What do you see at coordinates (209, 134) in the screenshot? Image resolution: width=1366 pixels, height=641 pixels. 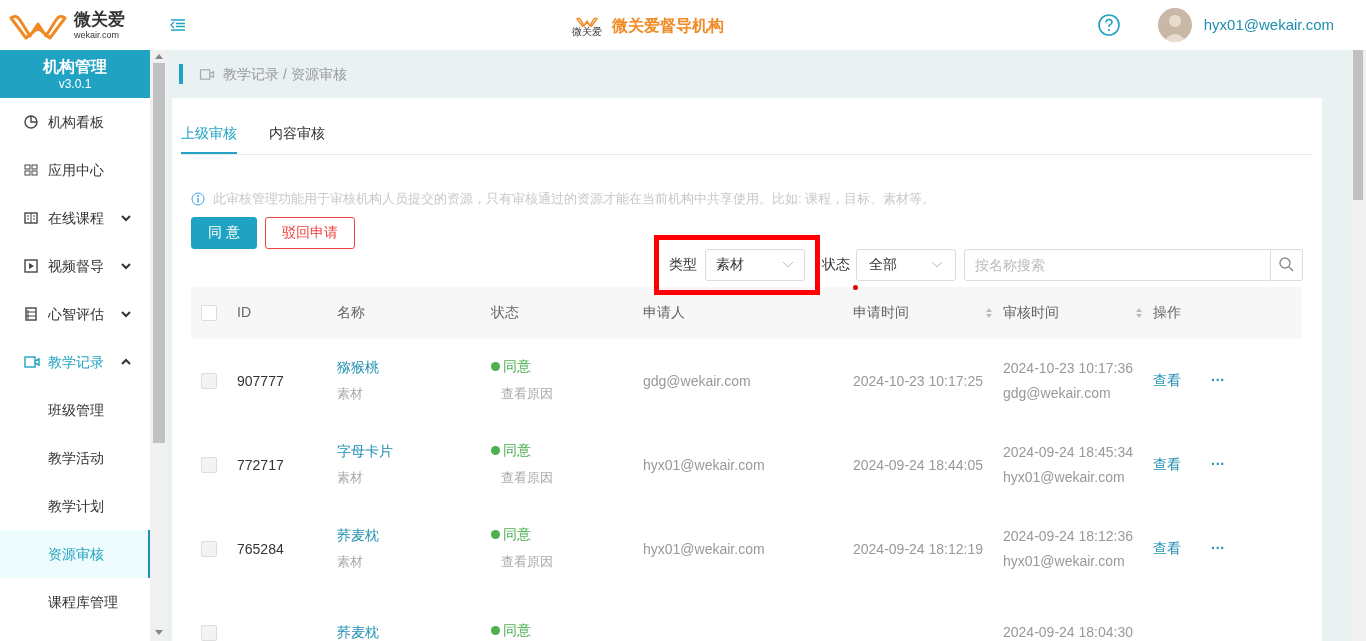 I see `tab: 上级审核` at bounding box center [209, 134].